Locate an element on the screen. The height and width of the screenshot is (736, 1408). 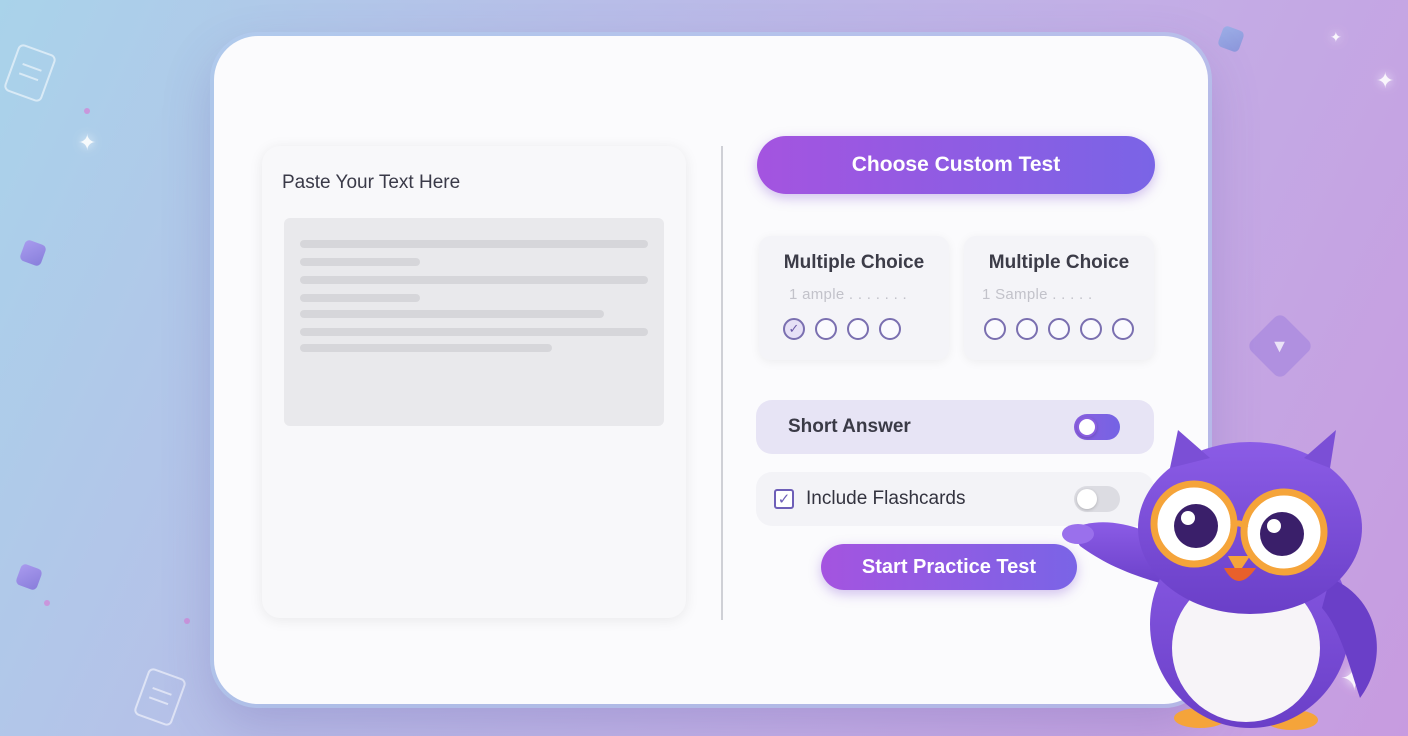
multiple-choice-card: Multiple Choice 1 ample . . . . . . . ✓ is located at coordinates (854, 298).